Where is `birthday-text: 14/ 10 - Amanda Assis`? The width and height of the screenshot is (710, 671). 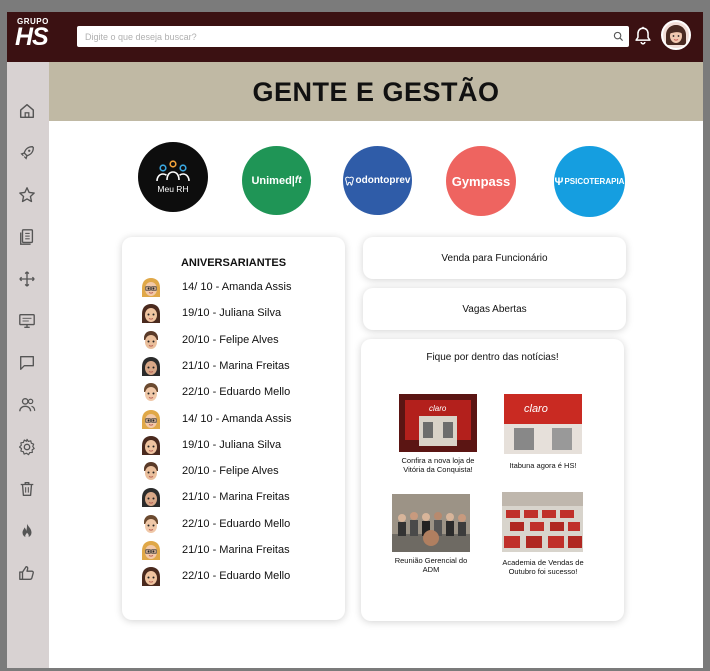 birthday-text: 14/ 10 - Amanda Assis is located at coordinates (237, 418).